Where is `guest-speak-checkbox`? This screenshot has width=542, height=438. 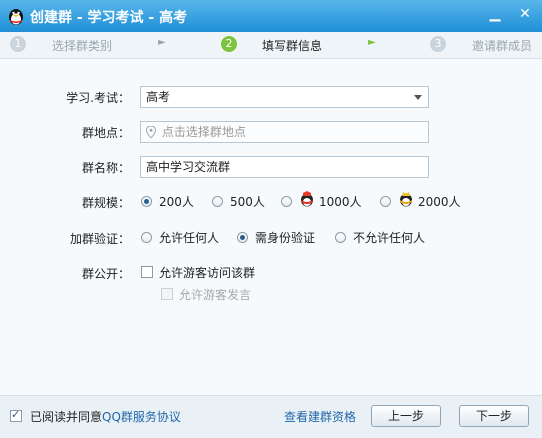 guest-speak-checkbox is located at coordinates (167, 294).